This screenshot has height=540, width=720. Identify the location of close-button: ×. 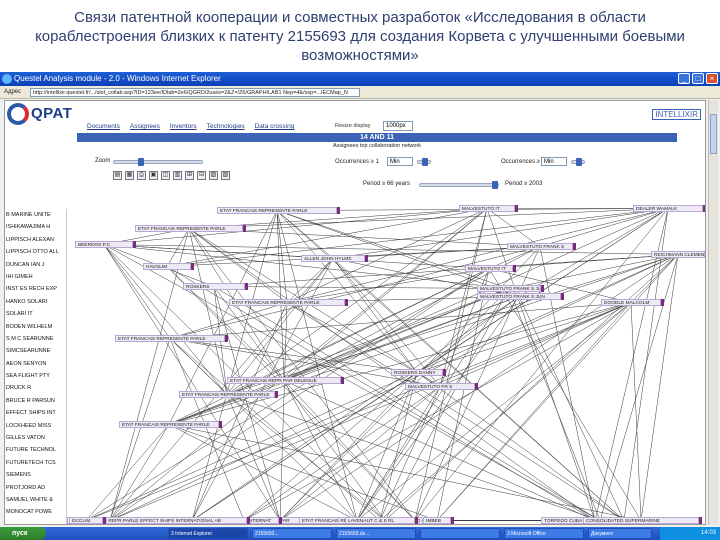
(712, 78).